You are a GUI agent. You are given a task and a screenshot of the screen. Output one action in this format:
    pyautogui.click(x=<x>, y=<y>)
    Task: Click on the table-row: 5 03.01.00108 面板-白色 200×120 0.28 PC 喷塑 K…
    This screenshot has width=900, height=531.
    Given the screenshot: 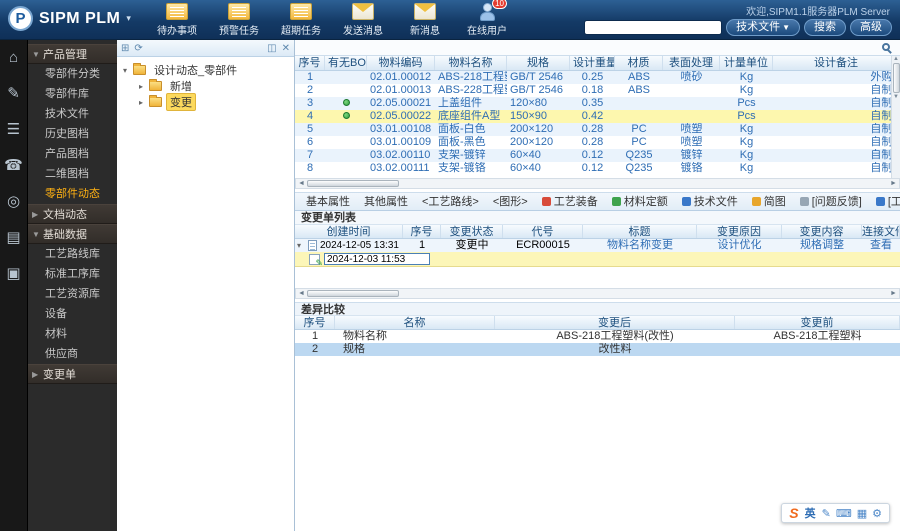 What is the action you would take?
    pyautogui.click(x=597, y=129)
    